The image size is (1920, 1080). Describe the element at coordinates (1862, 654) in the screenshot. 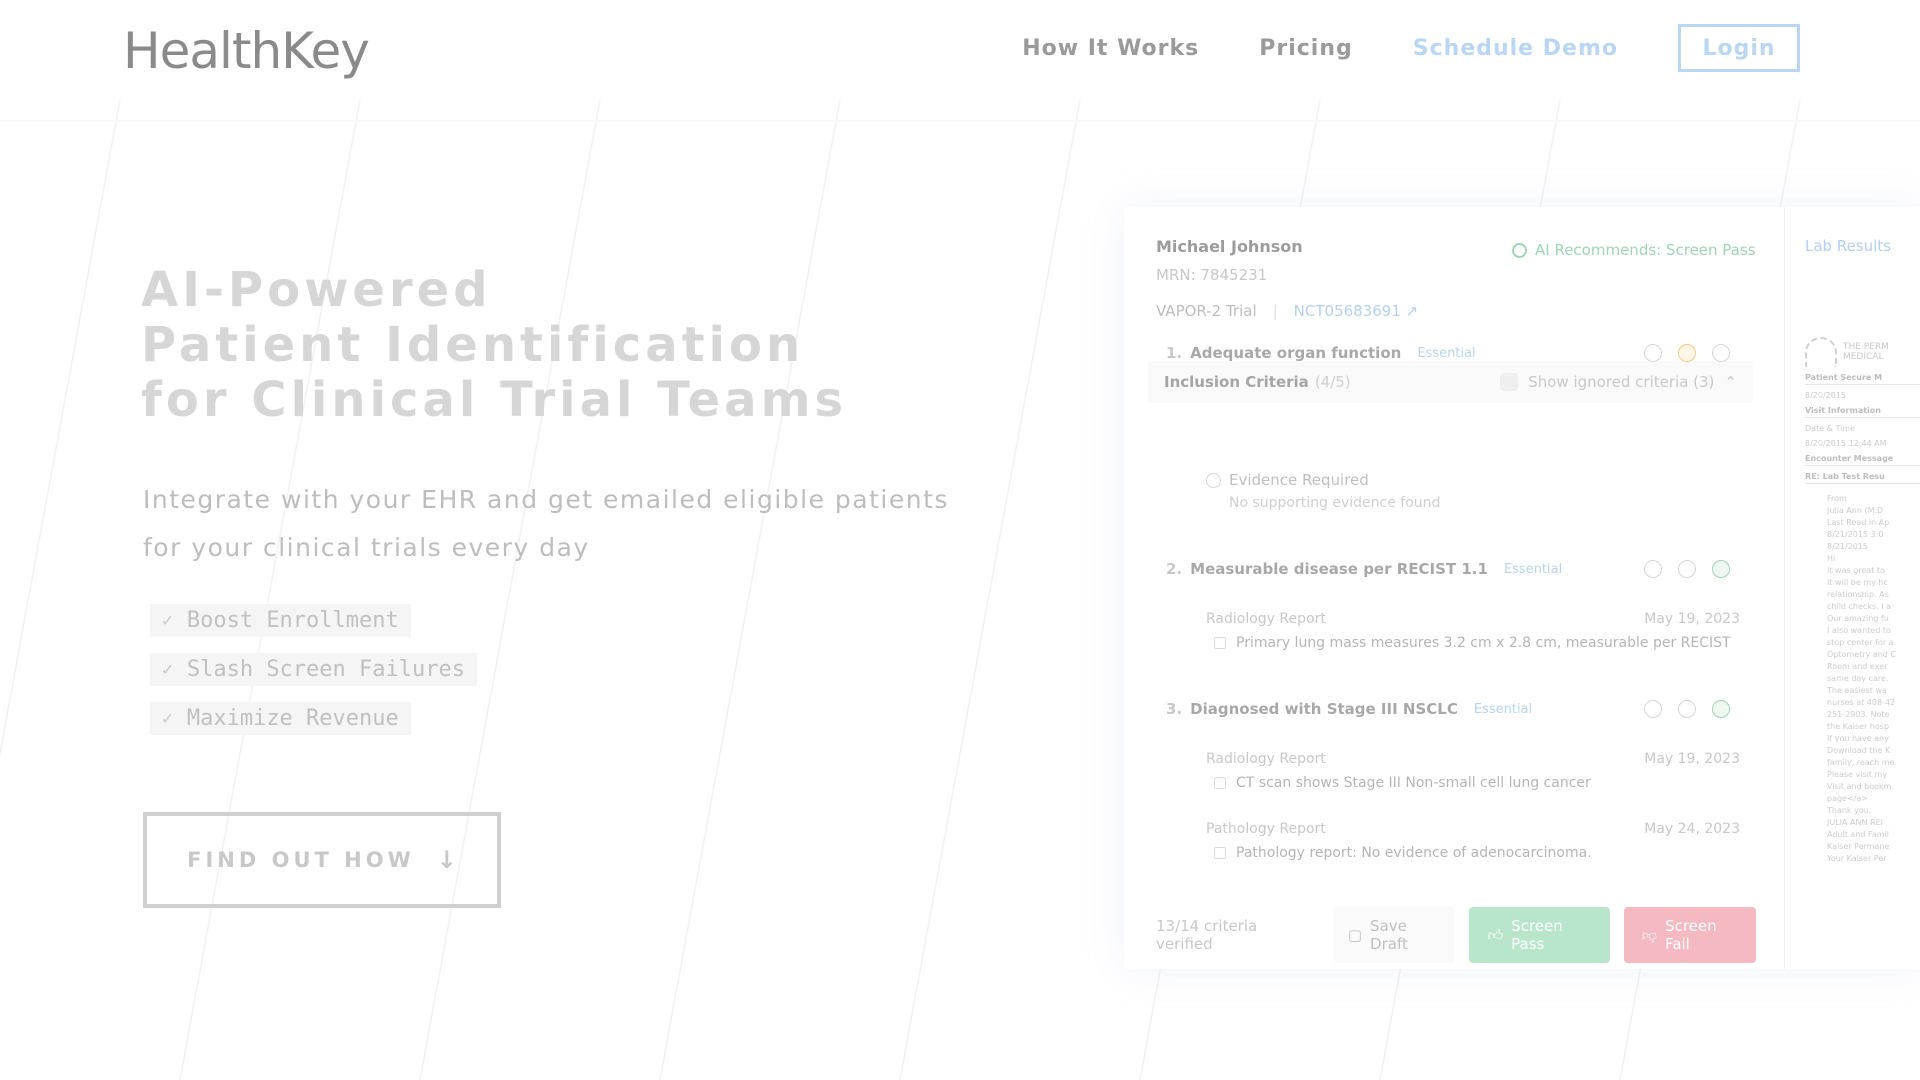

I see `document-line: Optometry and C` at that location.